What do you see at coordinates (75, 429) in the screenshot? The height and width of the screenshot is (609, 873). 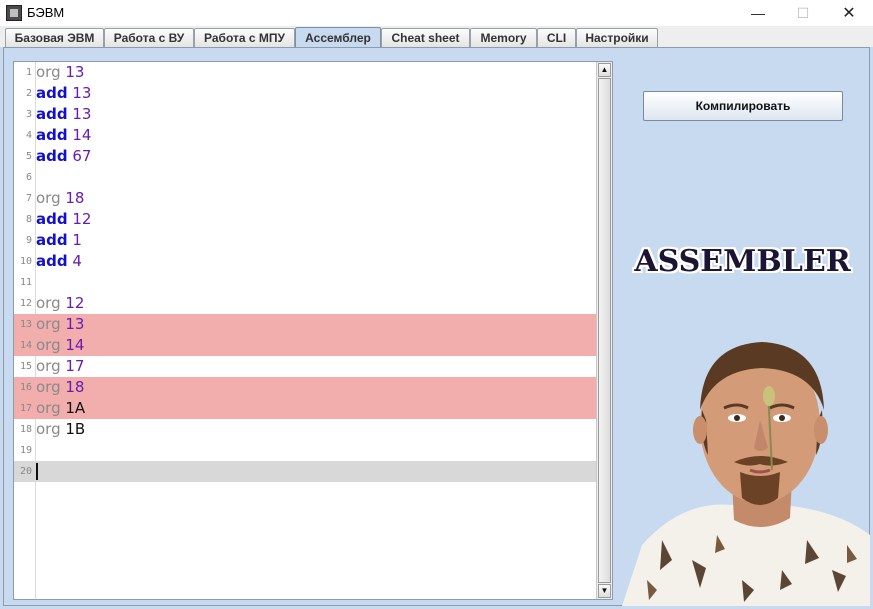 I see `instruction-operand: 1B` at bounding box center [75, 429].